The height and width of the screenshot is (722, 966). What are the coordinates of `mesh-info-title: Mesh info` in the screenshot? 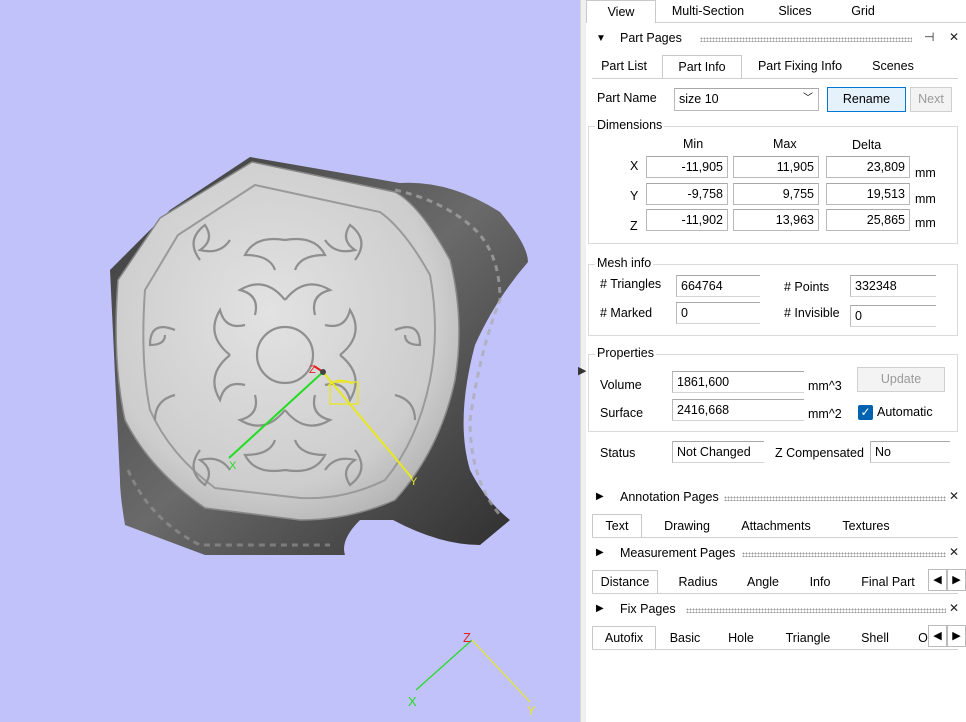 It's located at (624, 263).